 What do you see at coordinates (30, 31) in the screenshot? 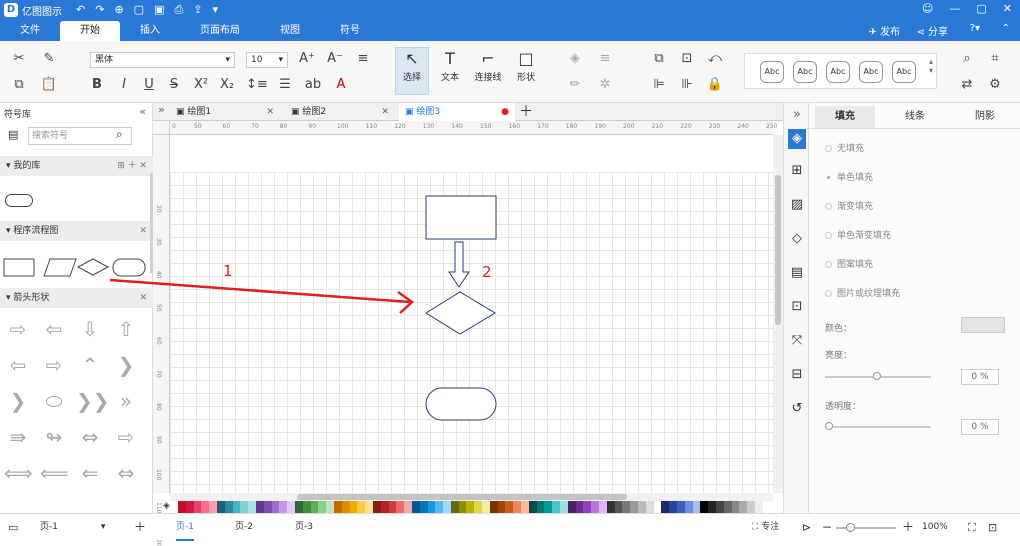
I see `tab-file: 文件` at bounding box center [30, 31].